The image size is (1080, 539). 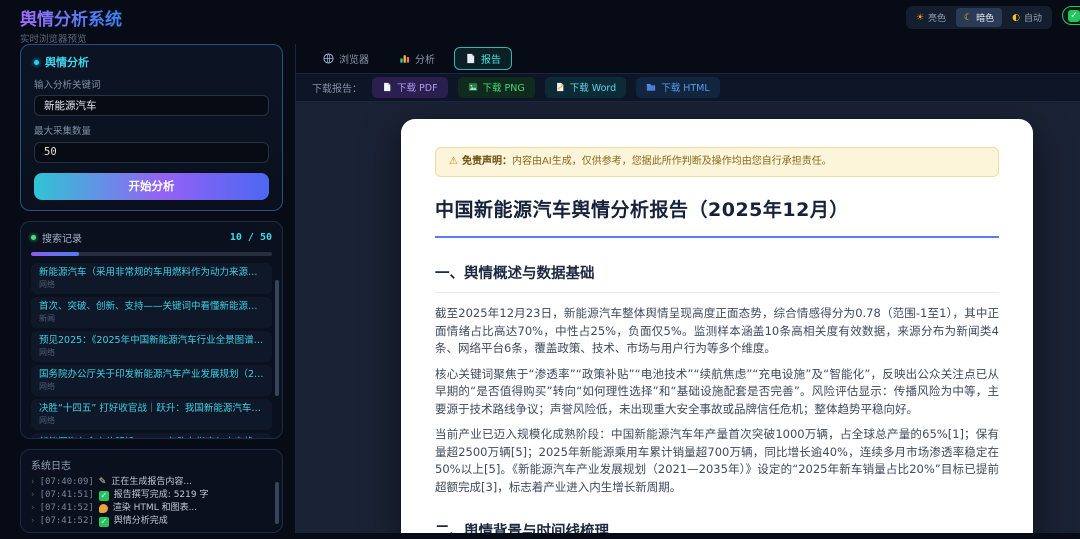 I want to click on bar-chart-icon, so click(x=405, y=59).